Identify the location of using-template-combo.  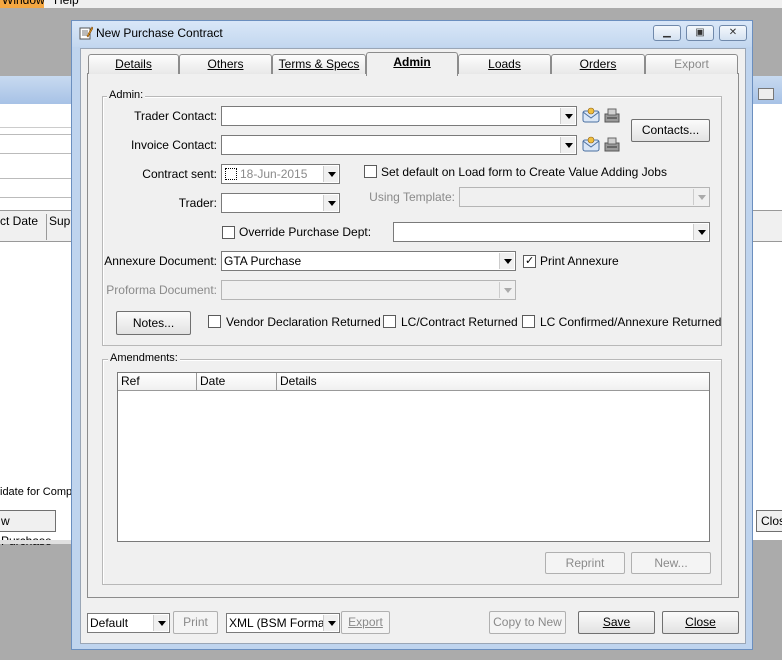
(584, 197).